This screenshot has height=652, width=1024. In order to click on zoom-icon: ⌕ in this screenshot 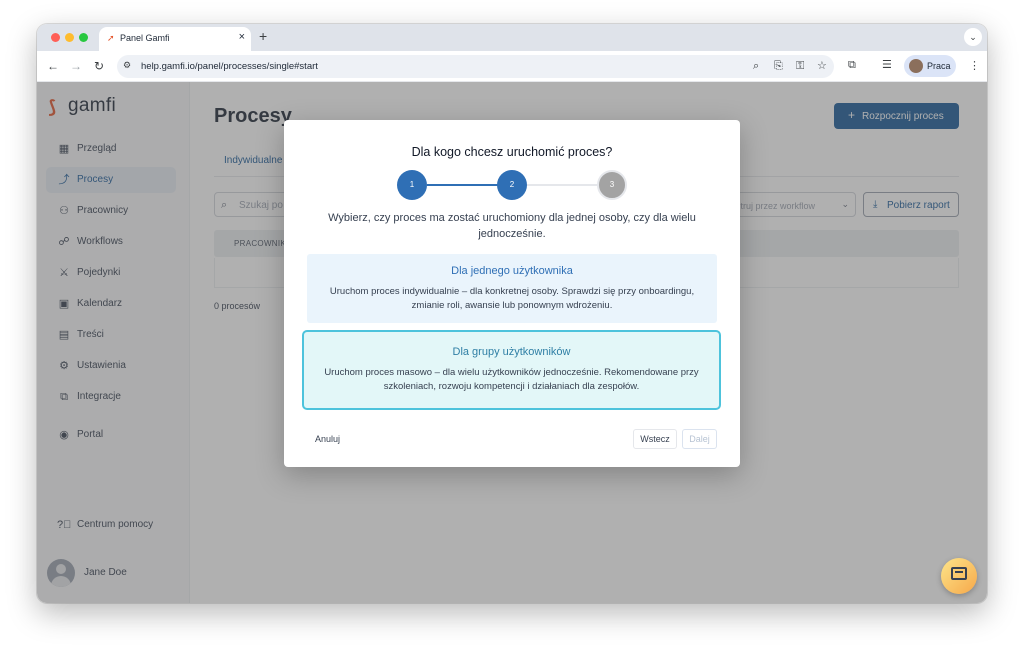, I will do `click(756, 66)`.